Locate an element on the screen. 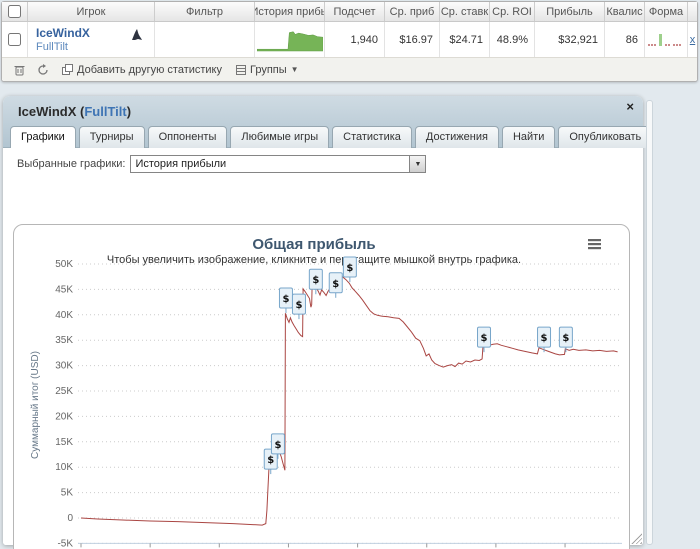  form-sparkline is located at coordinates (664, 39).